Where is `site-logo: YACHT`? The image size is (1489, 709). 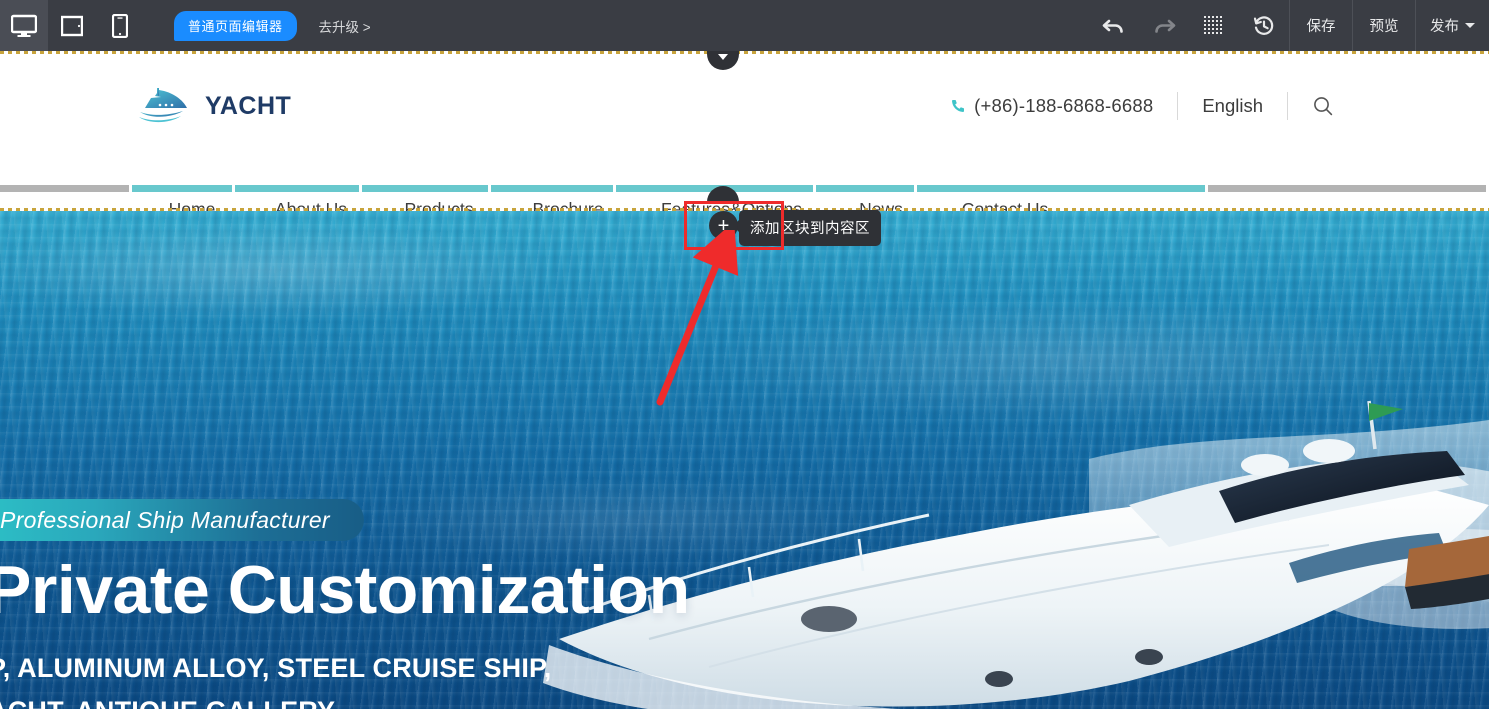
site-logo: YACHT is located at coordinates (214, 106).